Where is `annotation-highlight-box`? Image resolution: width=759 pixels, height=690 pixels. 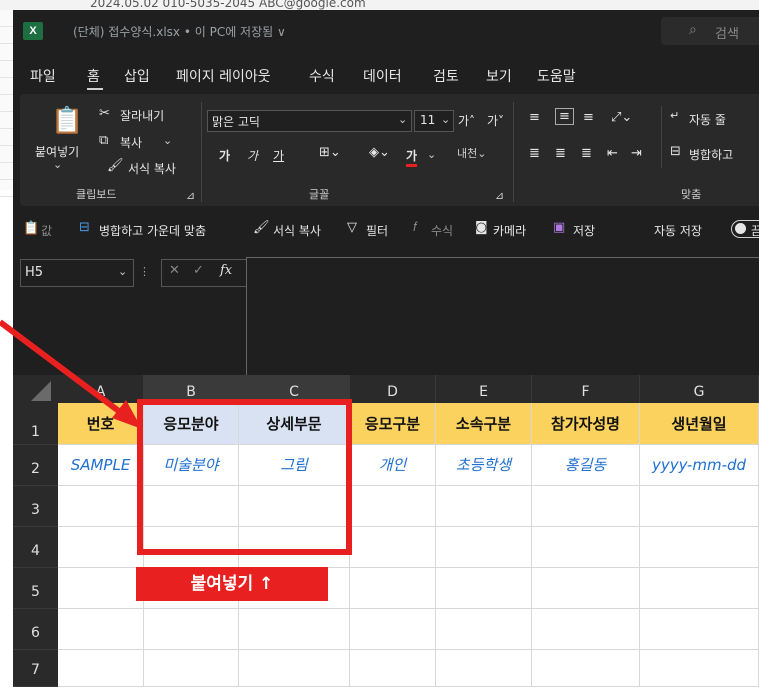
annotation-highlight-box is located at coordinates (244, 477).